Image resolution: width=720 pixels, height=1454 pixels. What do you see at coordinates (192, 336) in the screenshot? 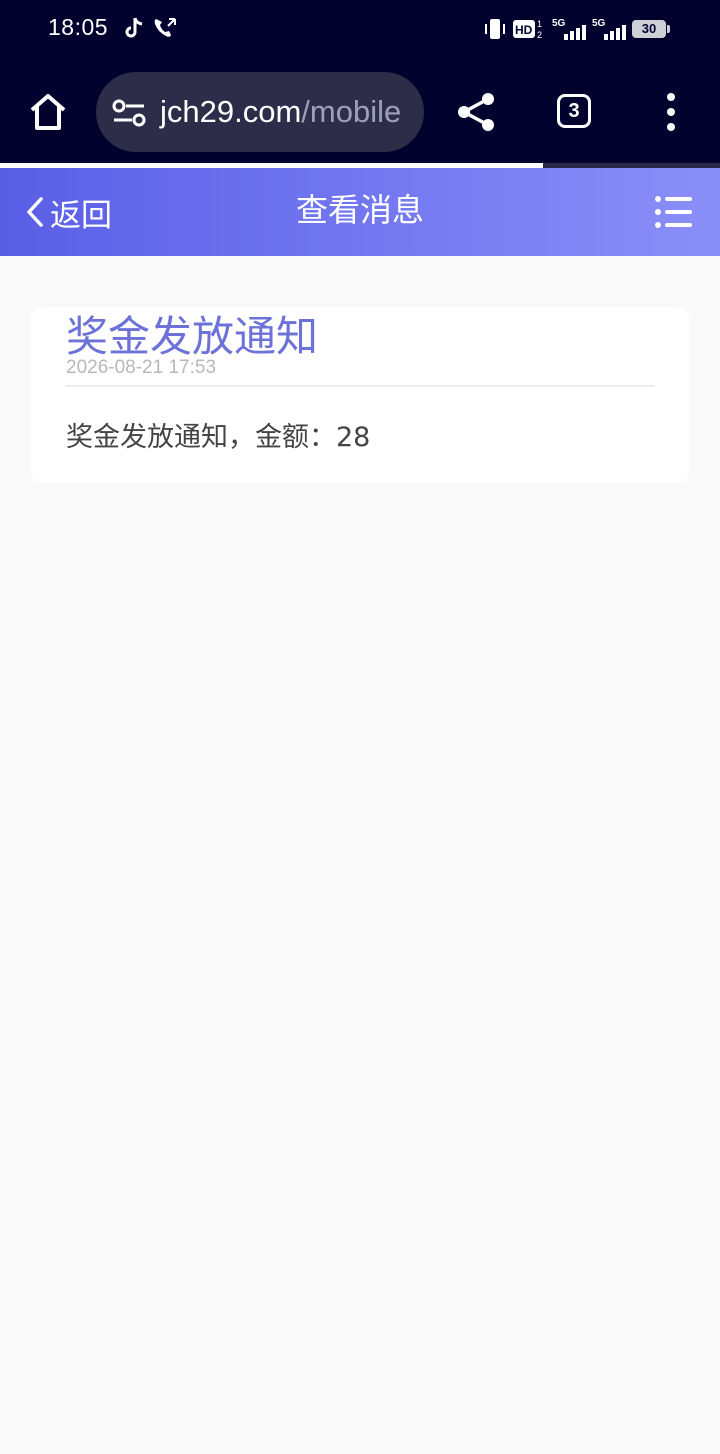
I see `message-title: 奖金发放通知` at bounding box center [192, 336].